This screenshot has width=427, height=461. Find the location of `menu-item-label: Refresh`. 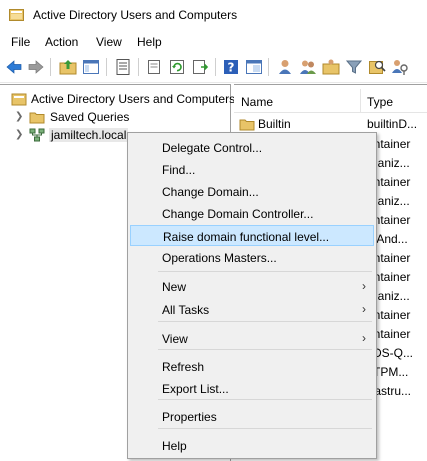

menu-item-label: Refresh is located at coordinates (183, 367).